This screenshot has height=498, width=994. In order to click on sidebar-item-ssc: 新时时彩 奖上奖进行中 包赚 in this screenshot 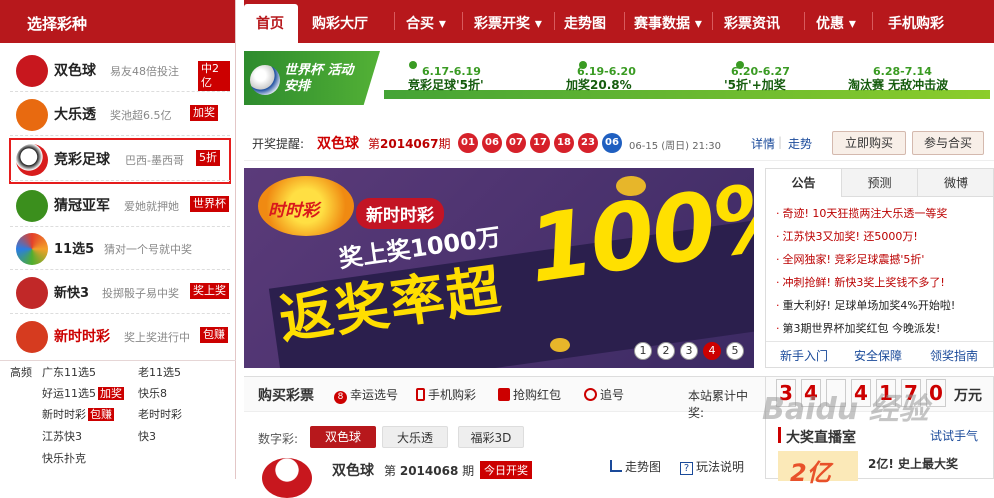, I will do `click(120, 336)`.